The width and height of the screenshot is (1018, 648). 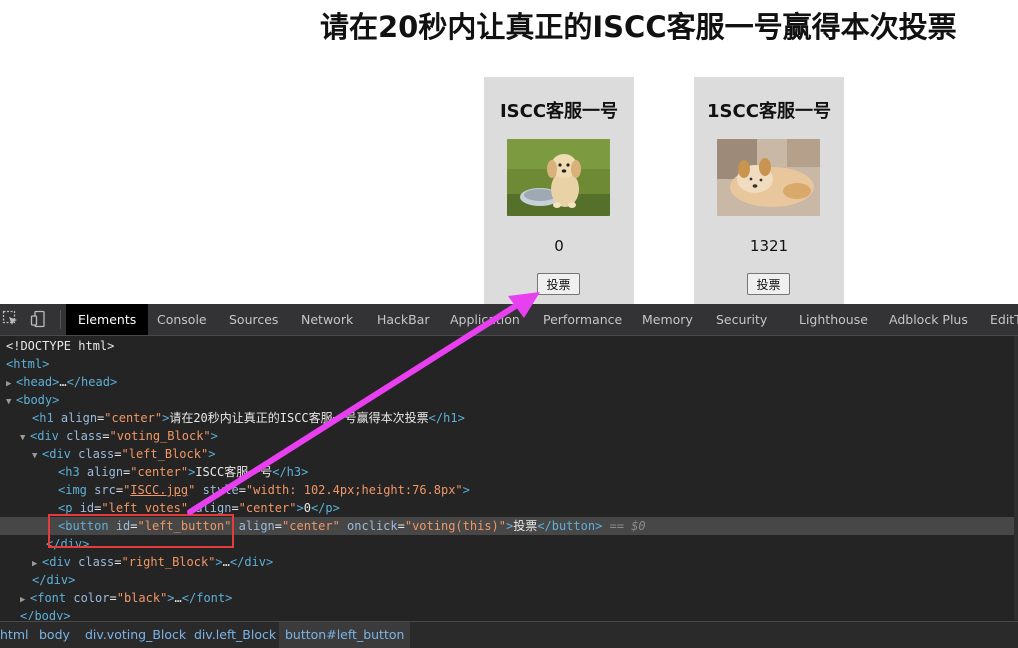 I want to click on inspect-element-icon, so click(x=11, y=319).